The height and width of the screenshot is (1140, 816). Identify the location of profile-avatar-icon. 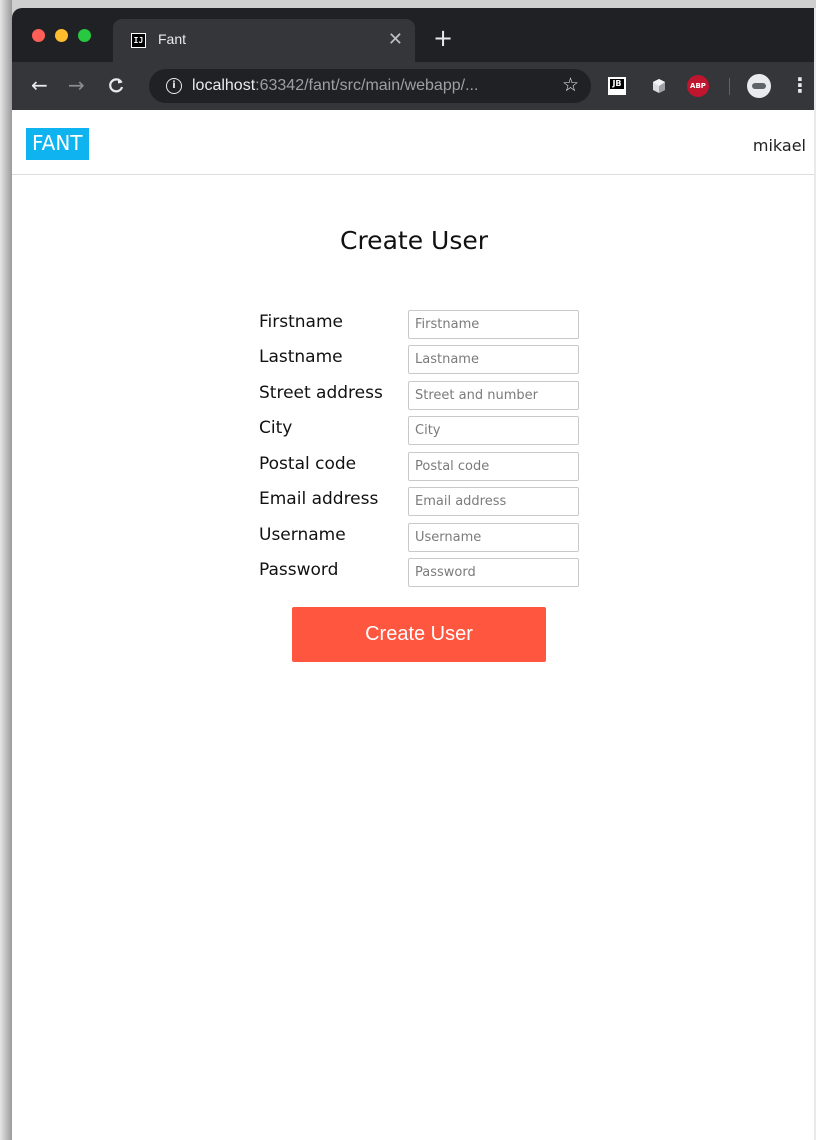
(759, 86).